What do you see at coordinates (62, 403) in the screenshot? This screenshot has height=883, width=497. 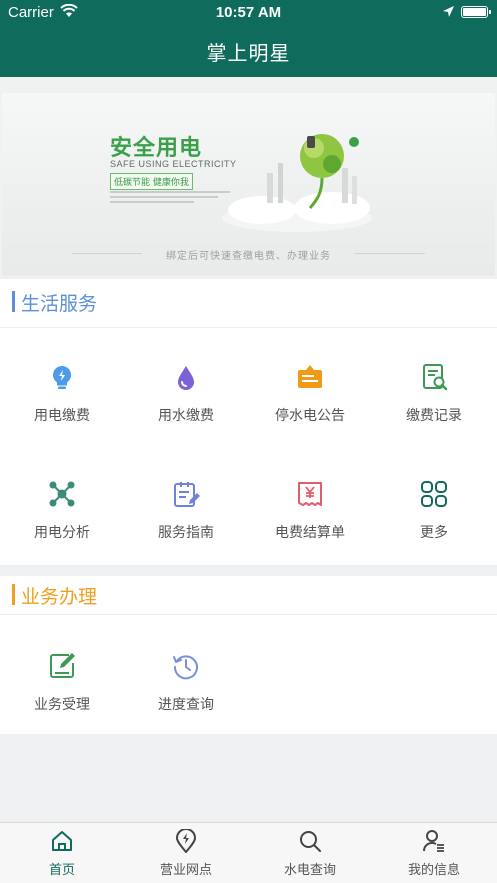 I see `service-electricity-payment: 用电缴费` at bounding box center [62, 403].